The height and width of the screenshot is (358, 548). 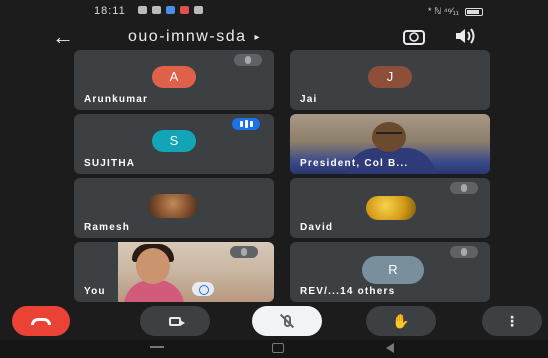 I want to click on meeting-code: ouo-imnw-sda, so click(x=187, y=36).